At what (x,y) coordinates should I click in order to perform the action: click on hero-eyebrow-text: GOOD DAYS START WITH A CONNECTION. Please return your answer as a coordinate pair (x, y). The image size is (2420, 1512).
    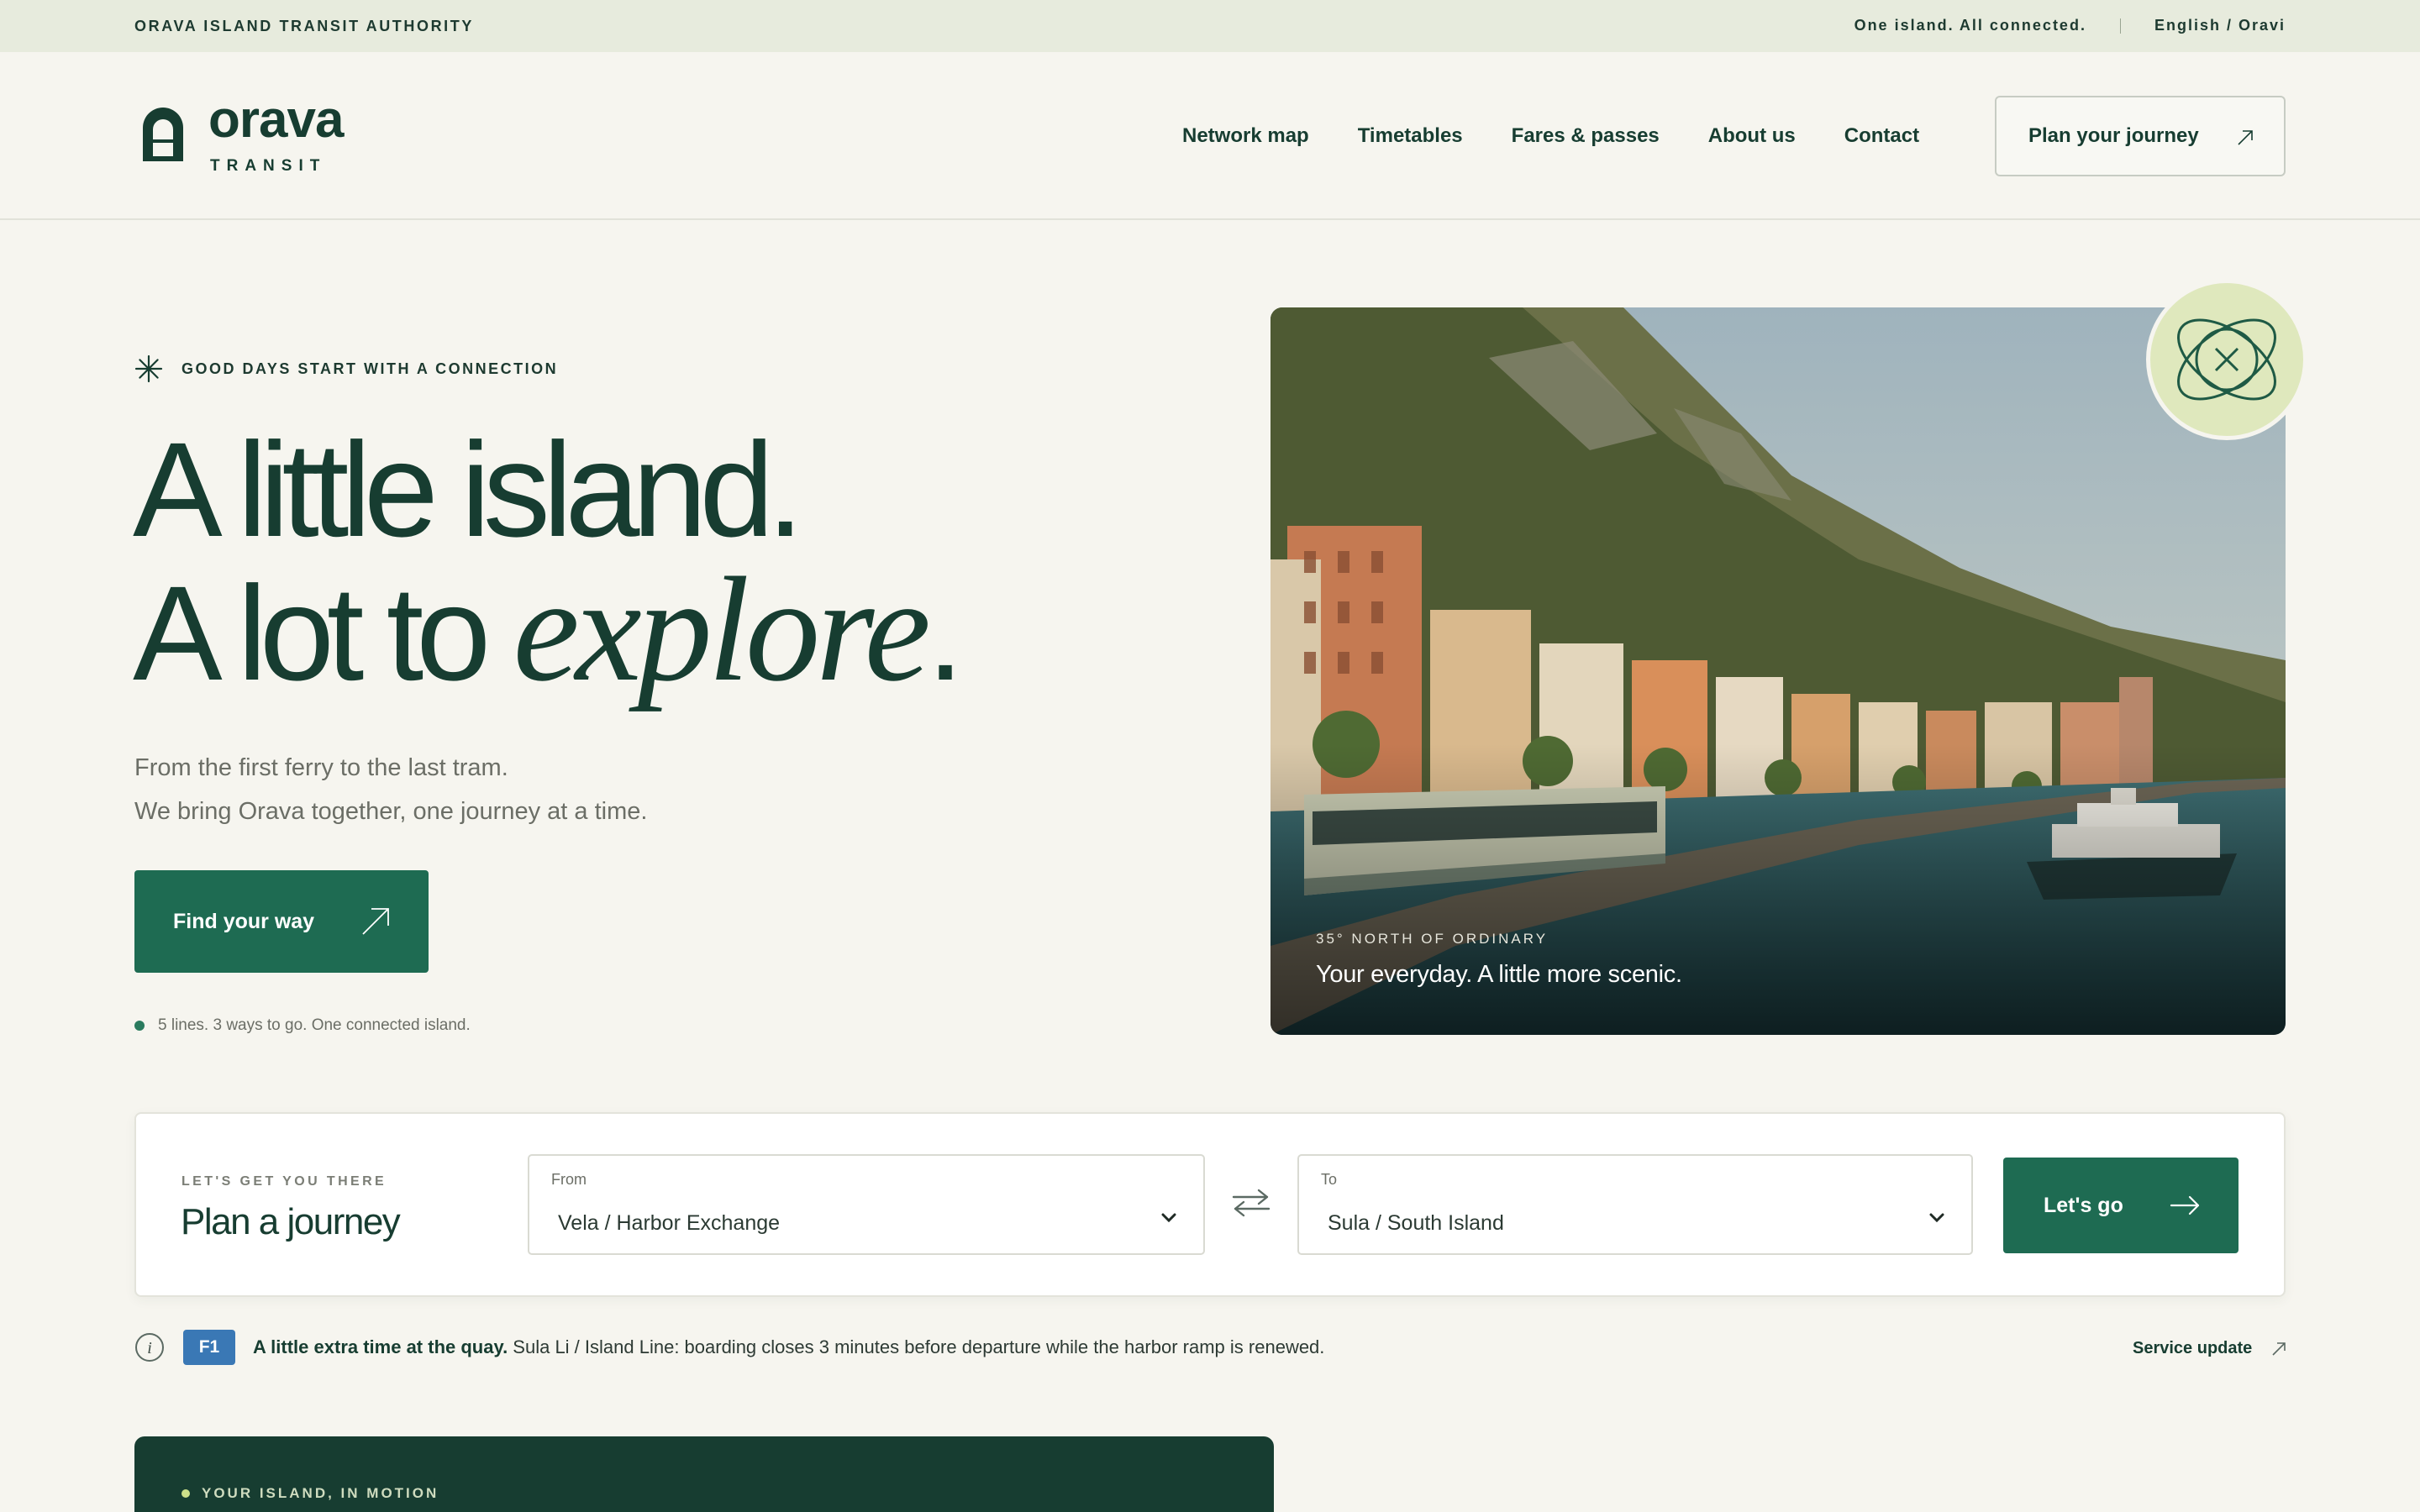
    Looking at the image, I should click on (370, 368).